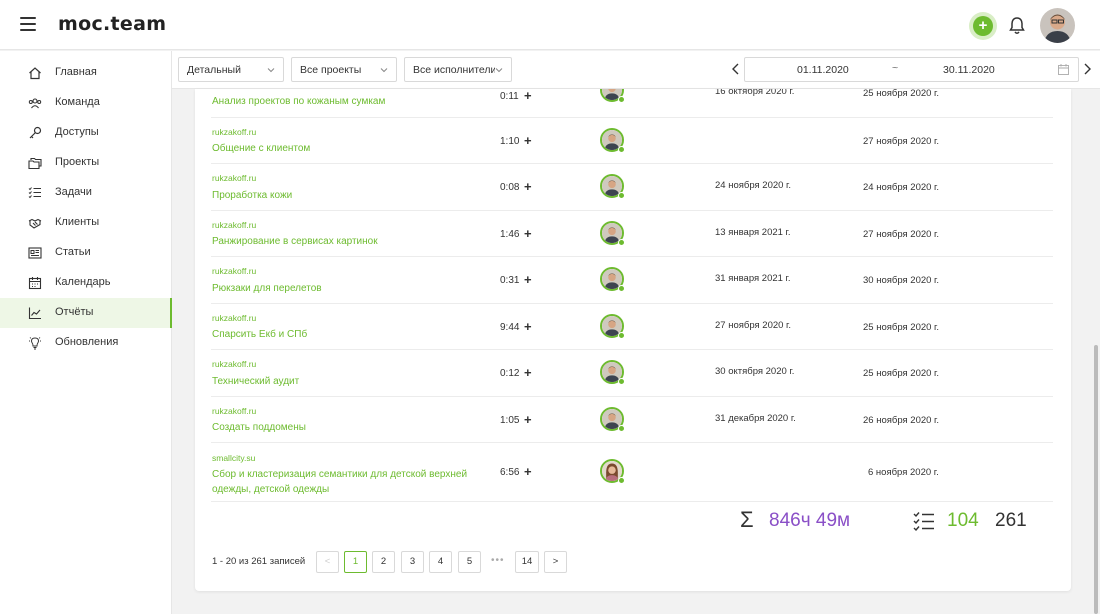 This screenshot has height=614, width=1100. I want to click on sidebar-item-label: Проекты, so click(77, 162).